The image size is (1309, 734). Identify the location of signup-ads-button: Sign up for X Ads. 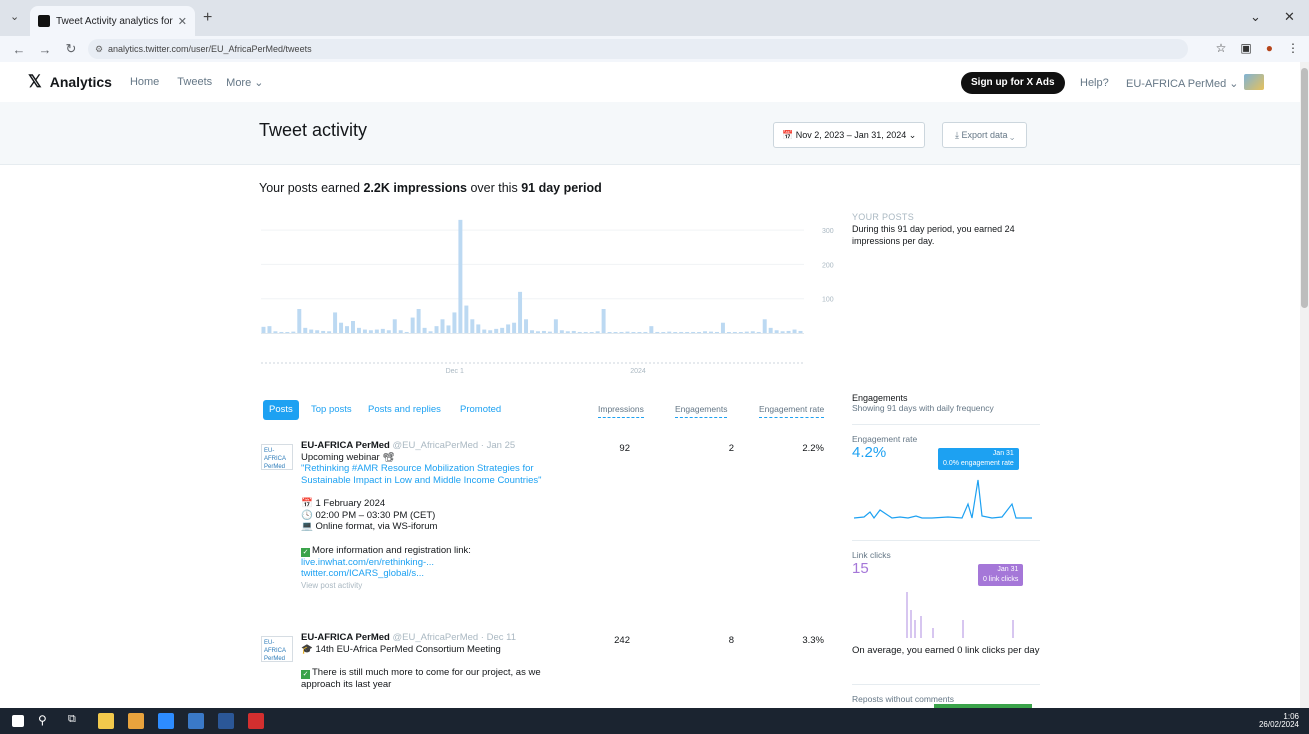
(1013, 83).